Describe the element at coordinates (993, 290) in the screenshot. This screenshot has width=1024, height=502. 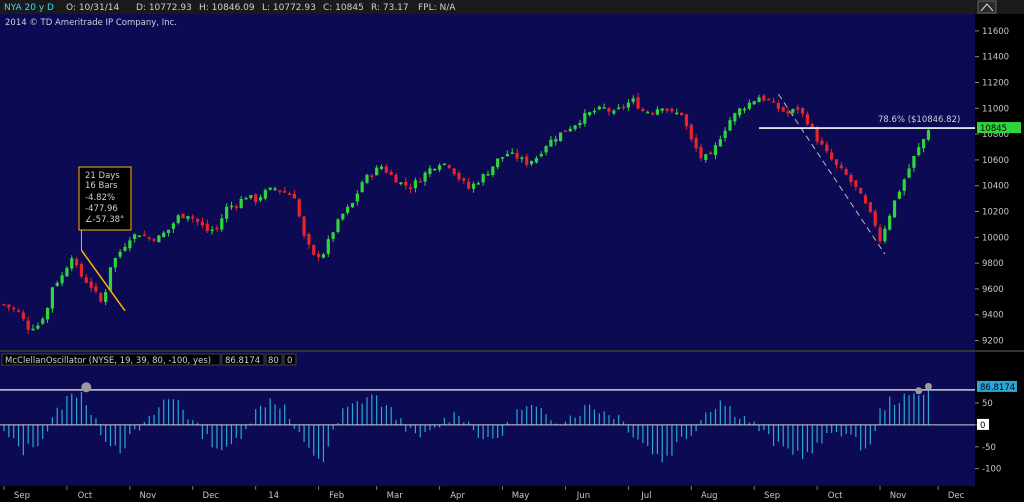
I see `price-tick-label: 9600` at that location.